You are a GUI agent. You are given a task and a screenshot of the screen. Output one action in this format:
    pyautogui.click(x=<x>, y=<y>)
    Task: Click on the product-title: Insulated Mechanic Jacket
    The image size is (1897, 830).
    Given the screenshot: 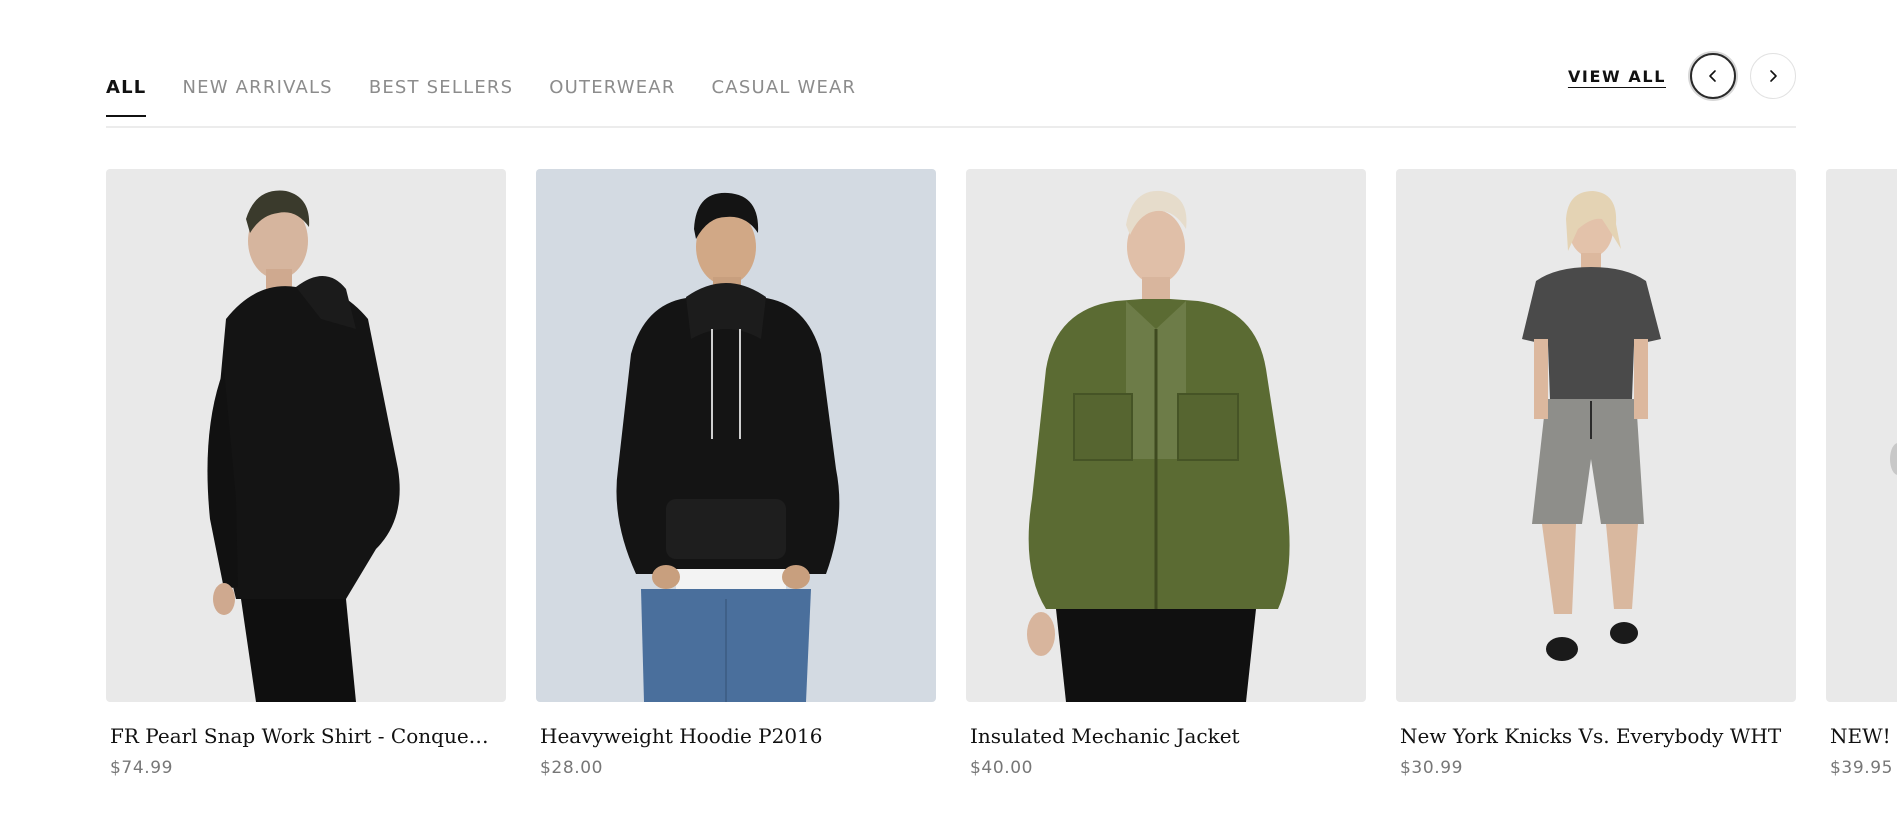 What is the action you would take?
    pyautogui.click(x=1162, y=736)
    